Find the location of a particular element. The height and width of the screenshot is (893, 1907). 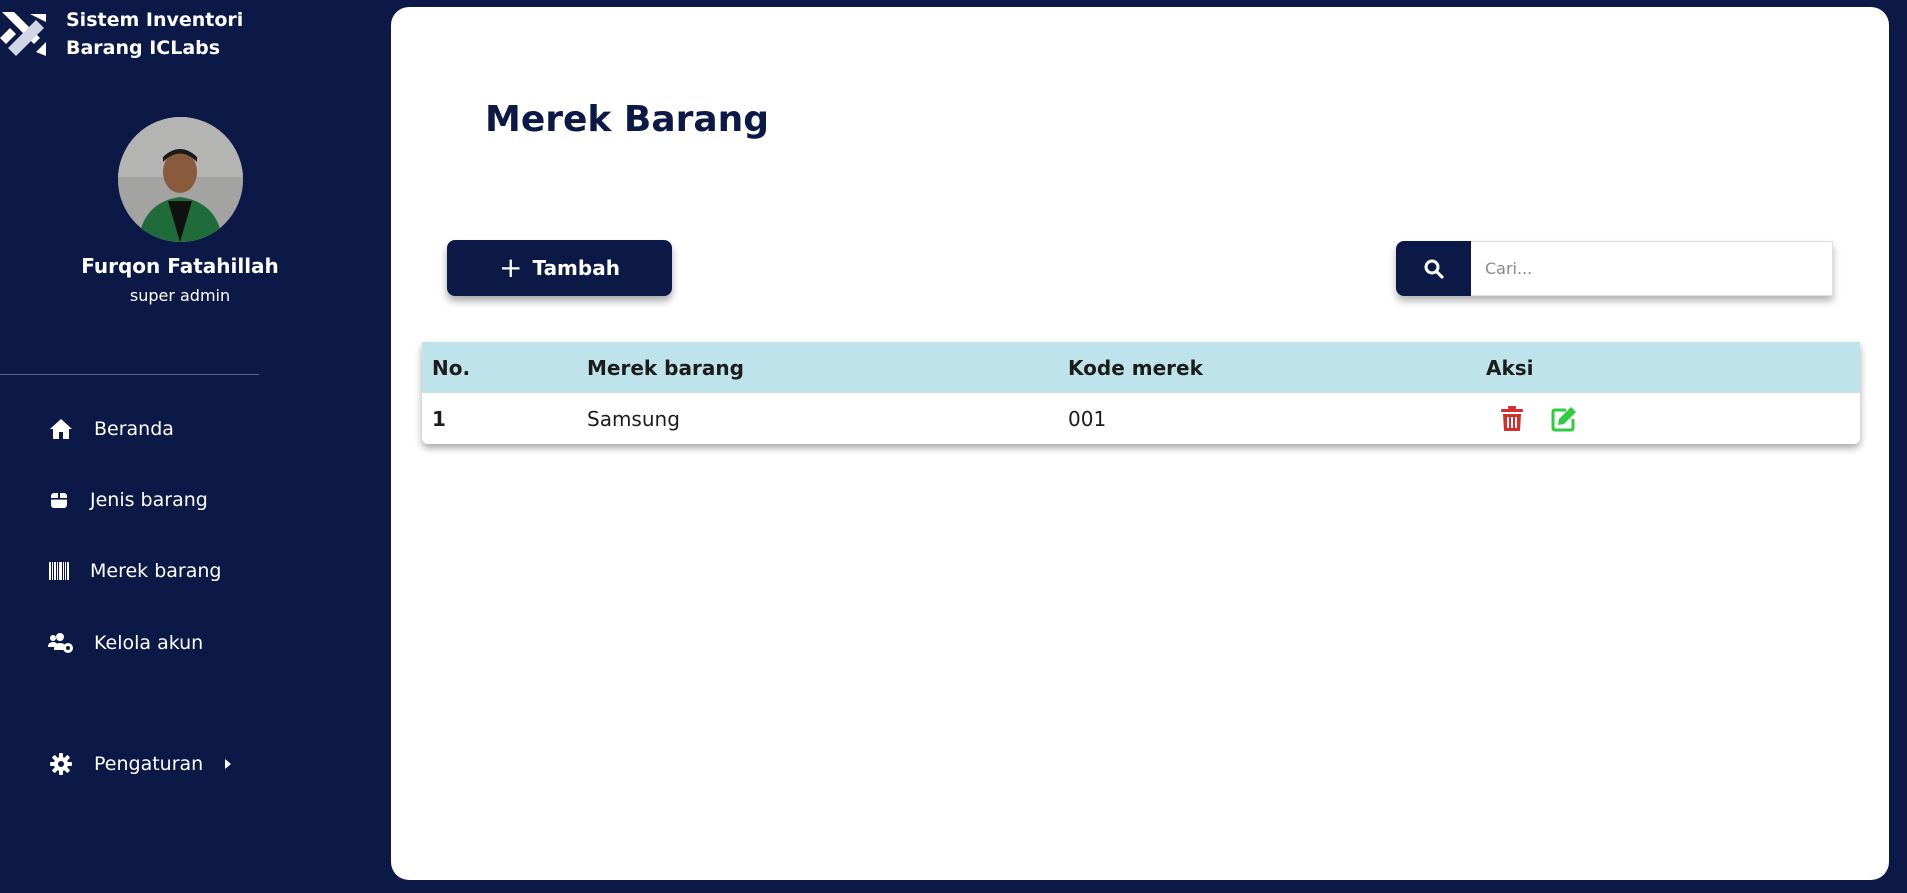

cell-merek-barang: Samsung is located at coordinates (633, 418).